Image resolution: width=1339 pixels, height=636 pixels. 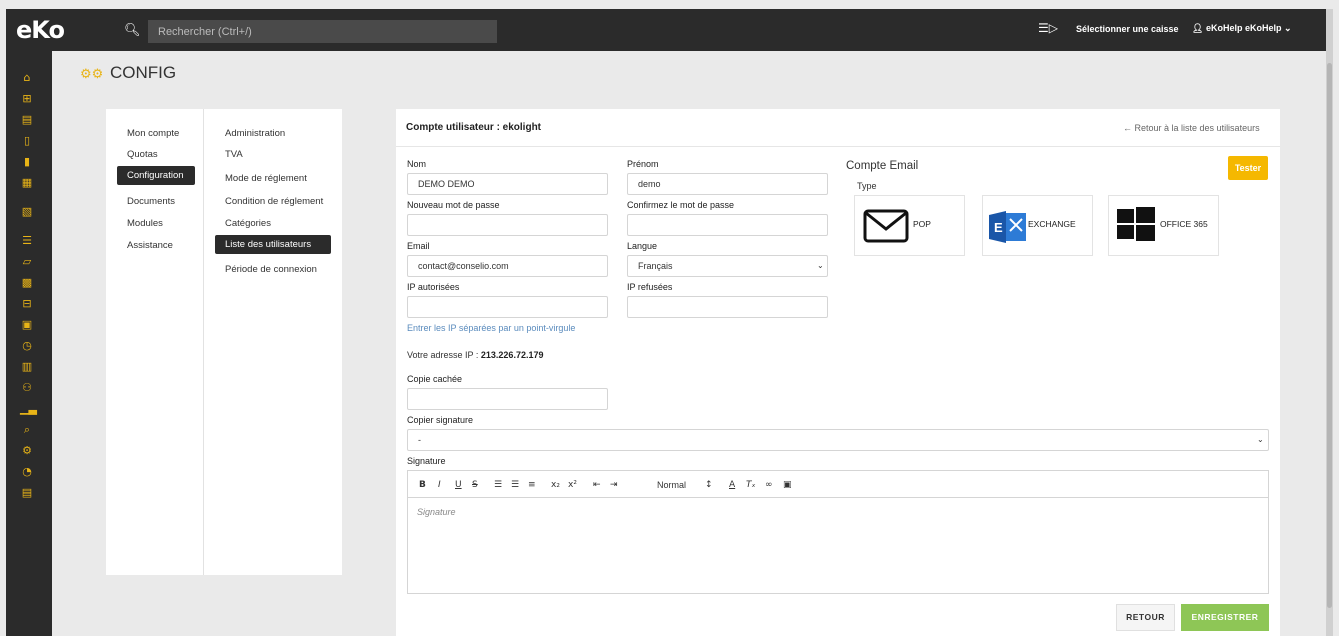 What do you see at coordinates (27, 262) in the screenshot?
I see `folder-icon: ▱` at bounding box center [27, 262].